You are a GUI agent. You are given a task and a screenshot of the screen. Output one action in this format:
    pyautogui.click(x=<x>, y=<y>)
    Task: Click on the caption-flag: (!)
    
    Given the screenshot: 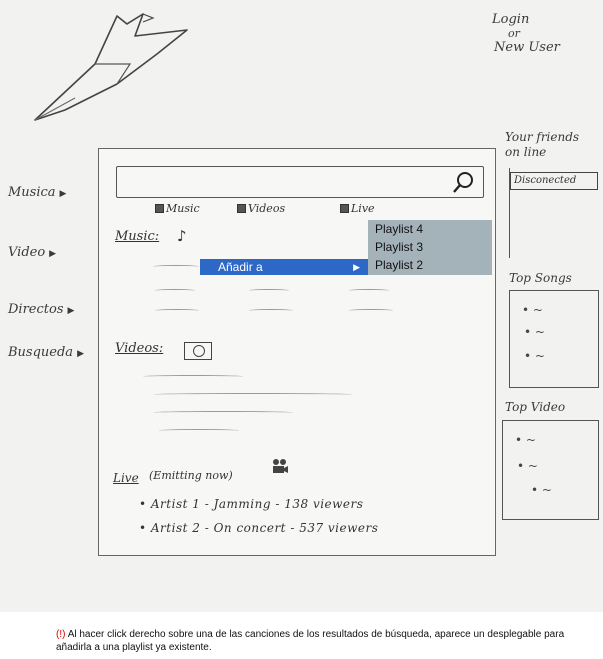 What is the action you would take?
    pyautogui.click(x=61, y=634)
    